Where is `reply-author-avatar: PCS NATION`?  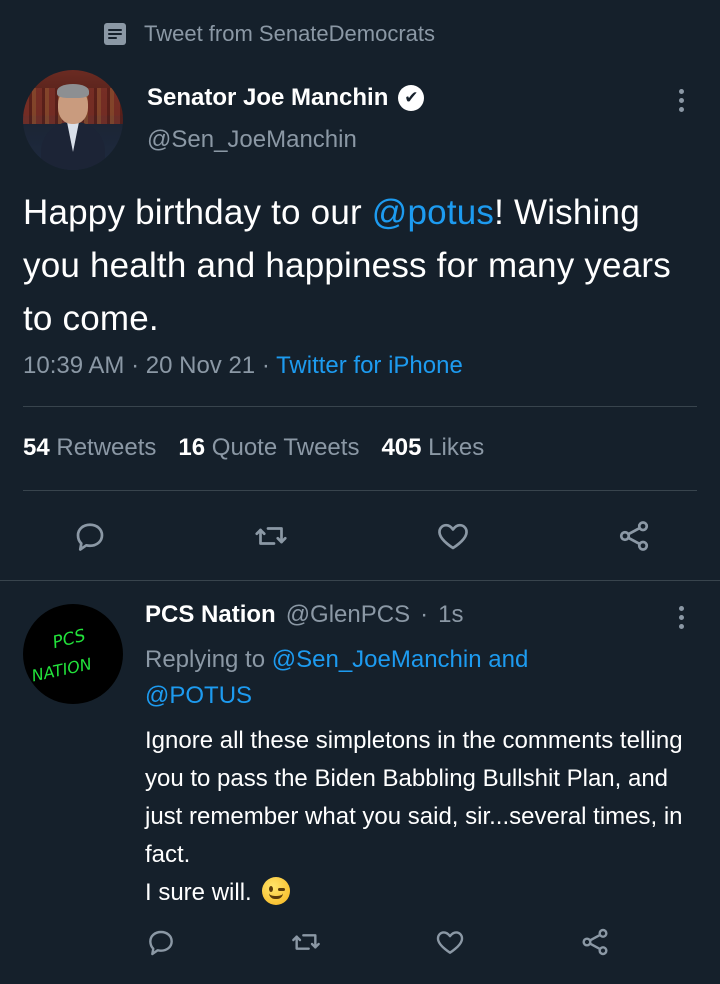 reply-author-avatar: PCS NATION is located at coordinates (73, 654).